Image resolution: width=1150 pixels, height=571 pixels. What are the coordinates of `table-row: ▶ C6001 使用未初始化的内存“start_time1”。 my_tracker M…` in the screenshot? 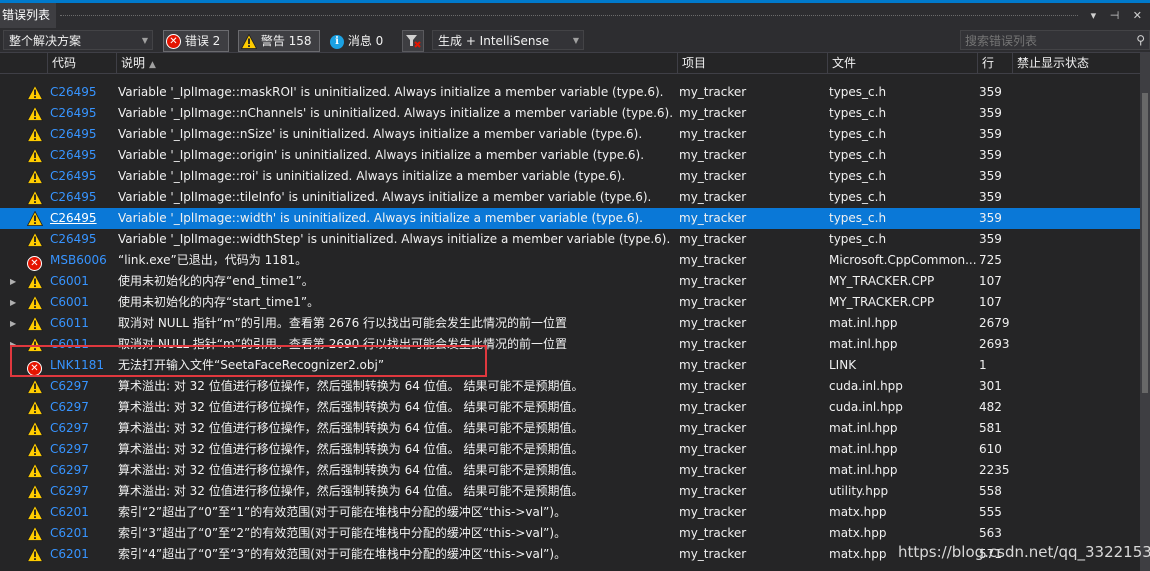 It's located at (570, 302).